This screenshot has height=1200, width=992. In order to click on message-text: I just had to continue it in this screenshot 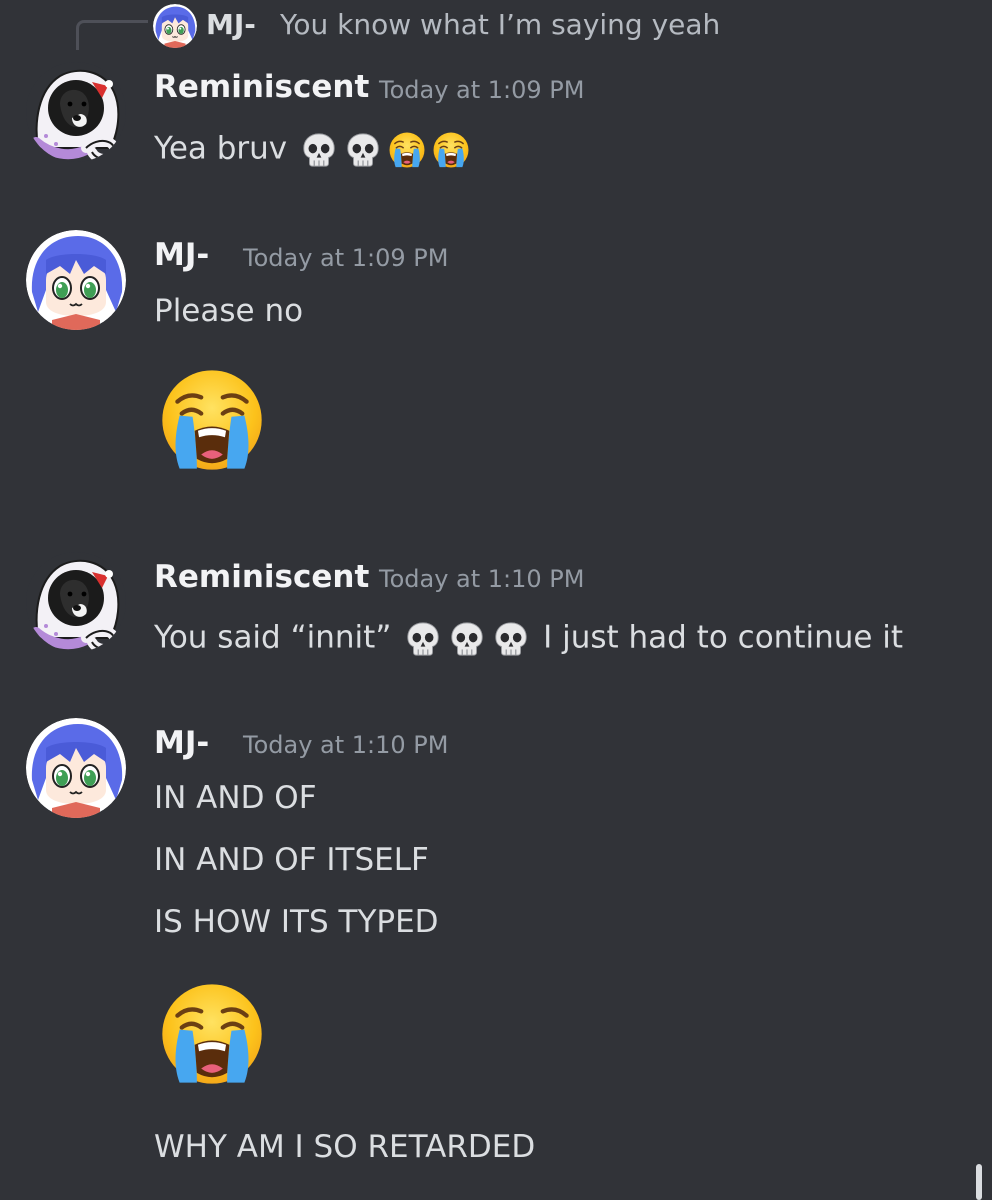, I will do `click(723, 637)`.